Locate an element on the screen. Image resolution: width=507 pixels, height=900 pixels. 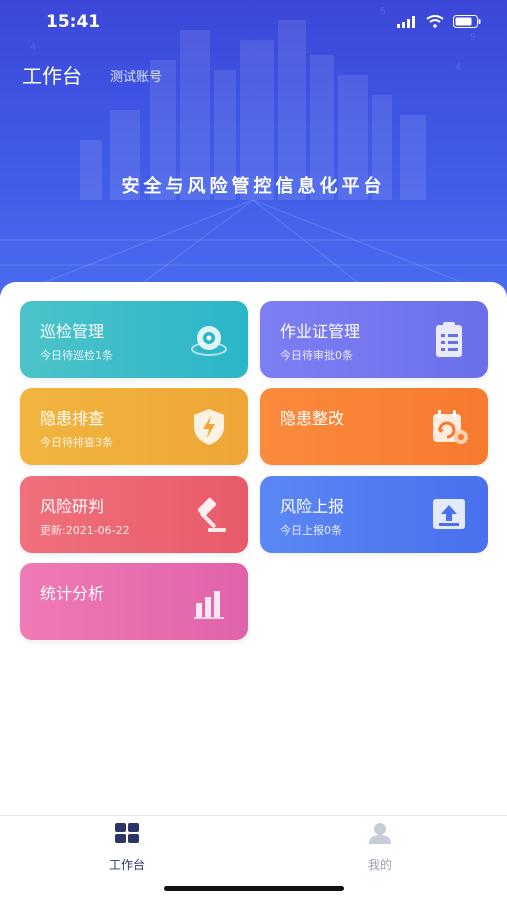
card-subtitle: 今日上报0条 is located at coordinates (311, 530).